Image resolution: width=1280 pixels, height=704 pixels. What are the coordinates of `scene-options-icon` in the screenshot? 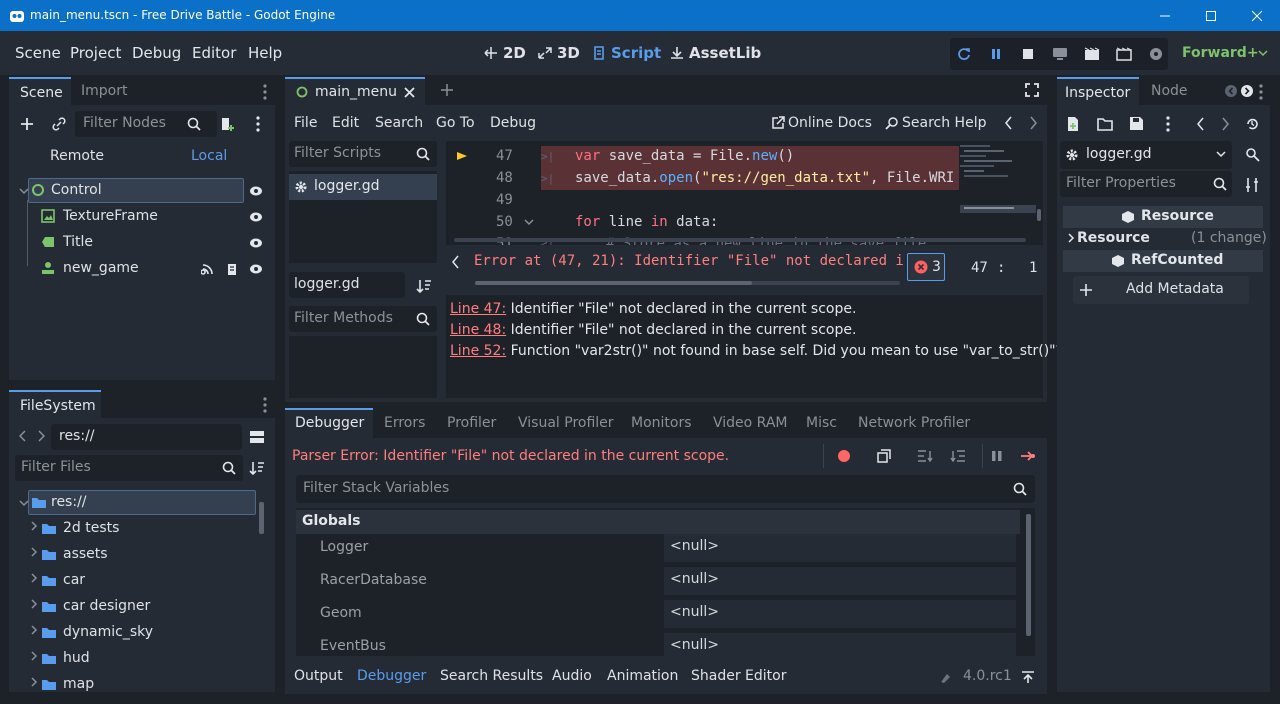 It's located at (258, 124).